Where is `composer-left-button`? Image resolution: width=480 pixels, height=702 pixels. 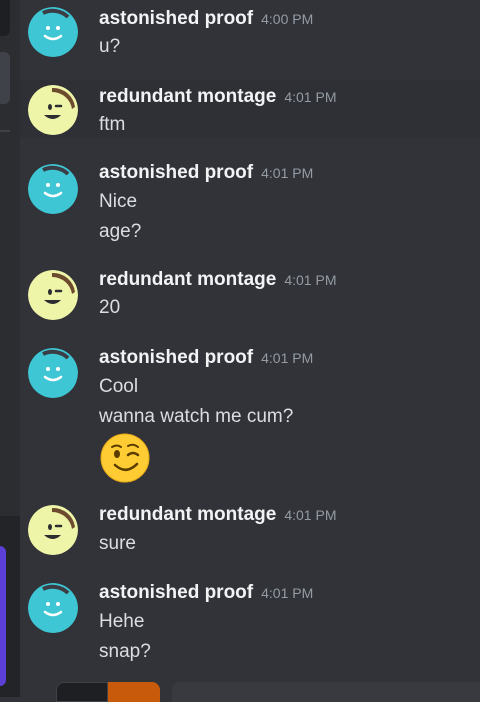 composer-left-button is located at coordinates (82, 692).